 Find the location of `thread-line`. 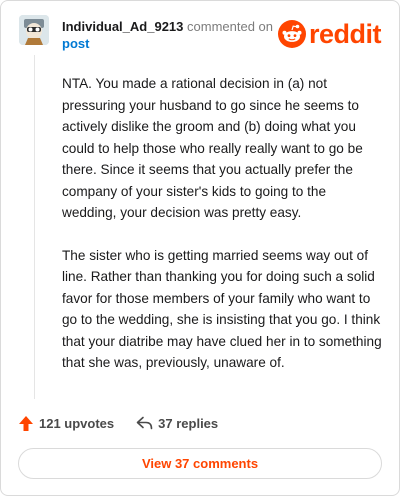

thread-line is located at coordinates (34, 227).